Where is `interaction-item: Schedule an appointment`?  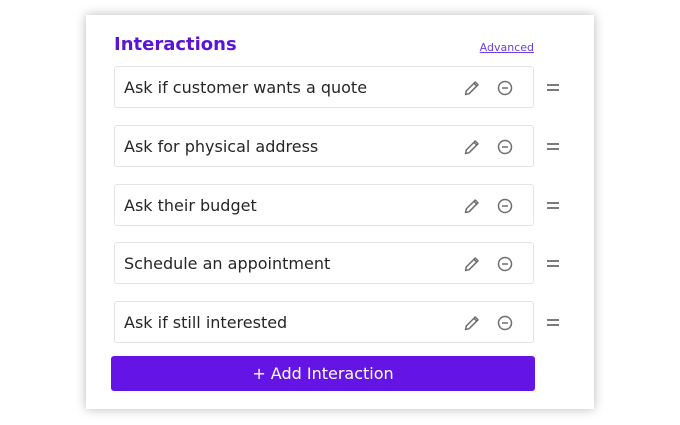
interaction-item: Schedule an appointment is located at coordinates (324, 263).